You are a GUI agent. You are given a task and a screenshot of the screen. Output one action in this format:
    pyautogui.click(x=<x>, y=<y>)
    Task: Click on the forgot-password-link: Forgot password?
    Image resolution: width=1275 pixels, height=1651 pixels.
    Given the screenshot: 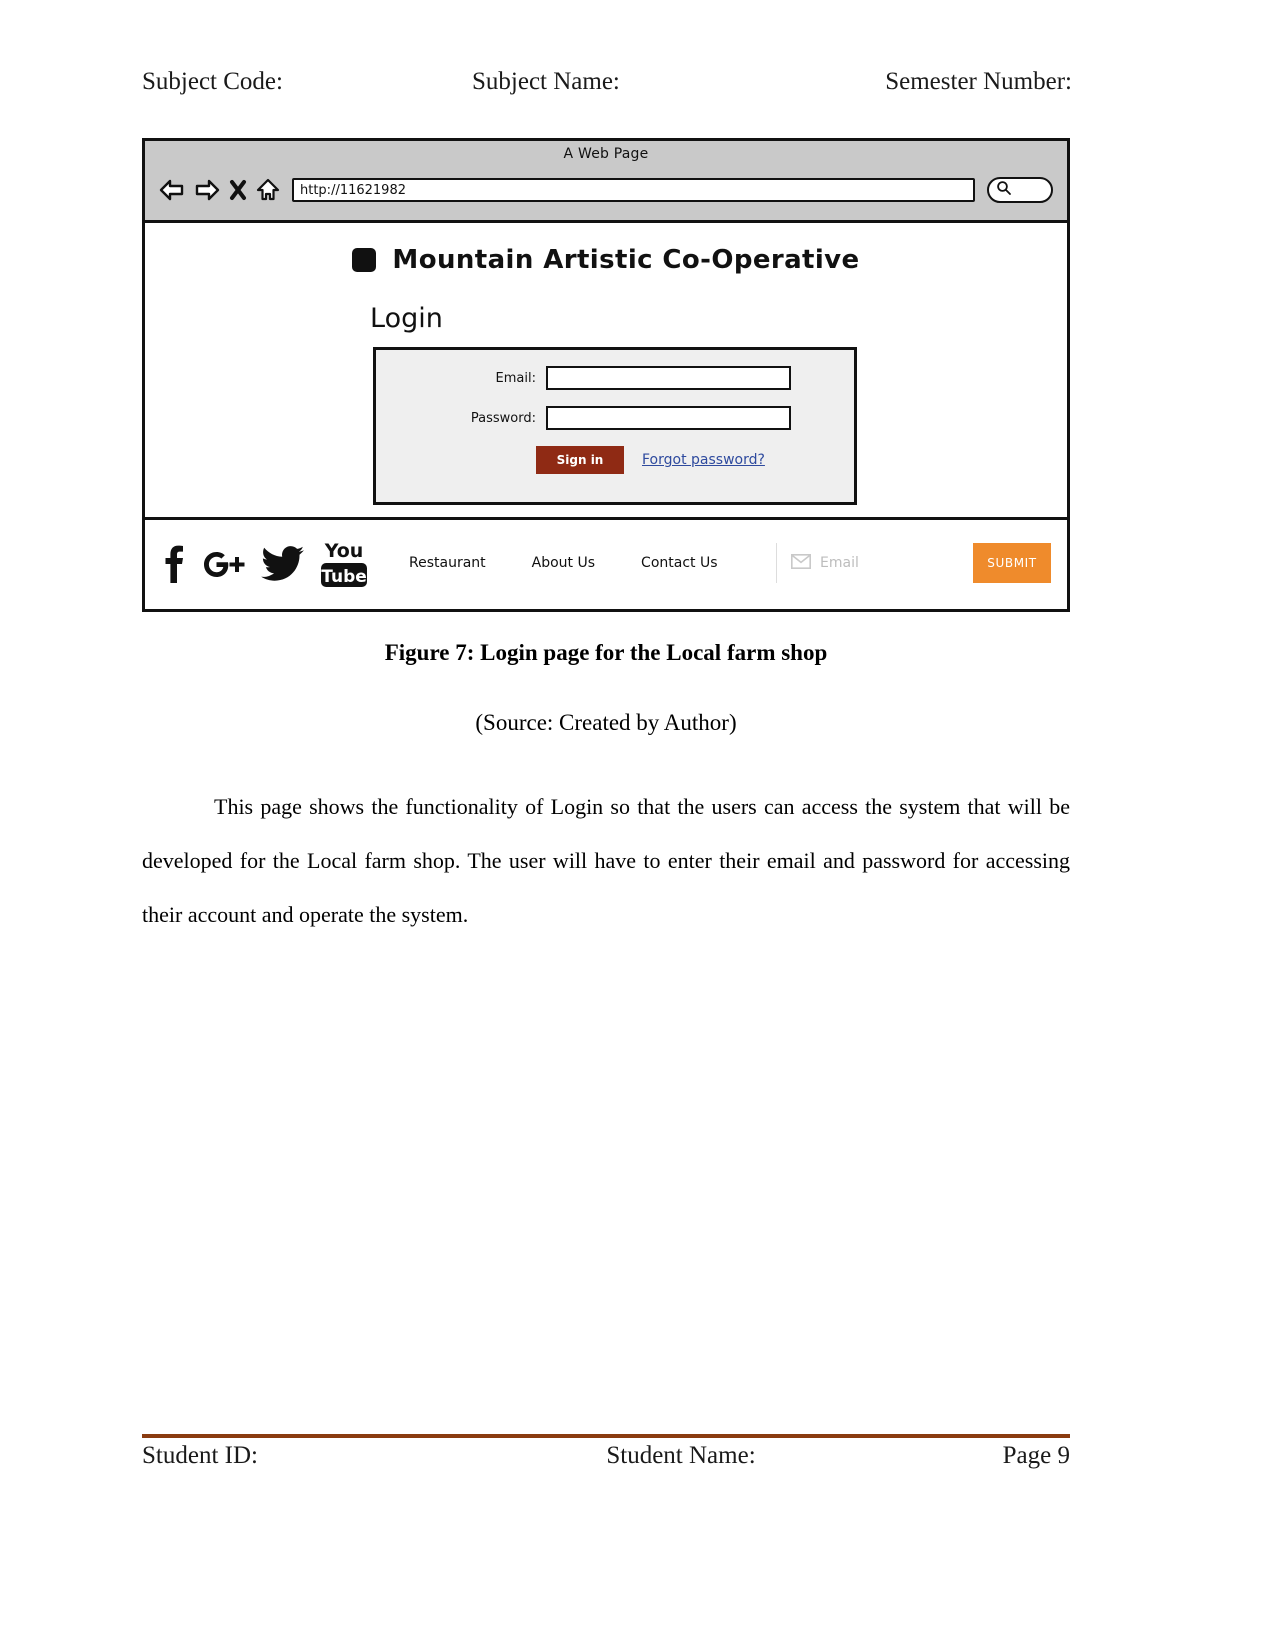 What is the action you would take?
    pyautogui.click(x=703, y=460)
    